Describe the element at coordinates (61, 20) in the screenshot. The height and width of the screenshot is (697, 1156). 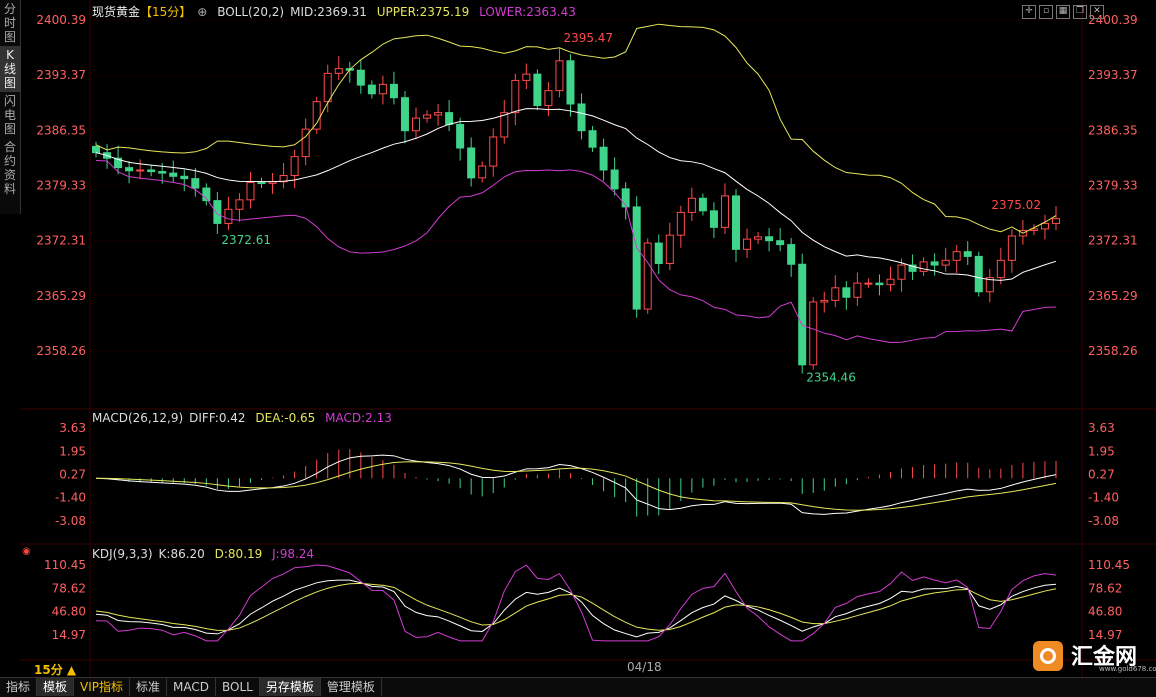
I see `price-tick-label-left: 2400.39` at that location.